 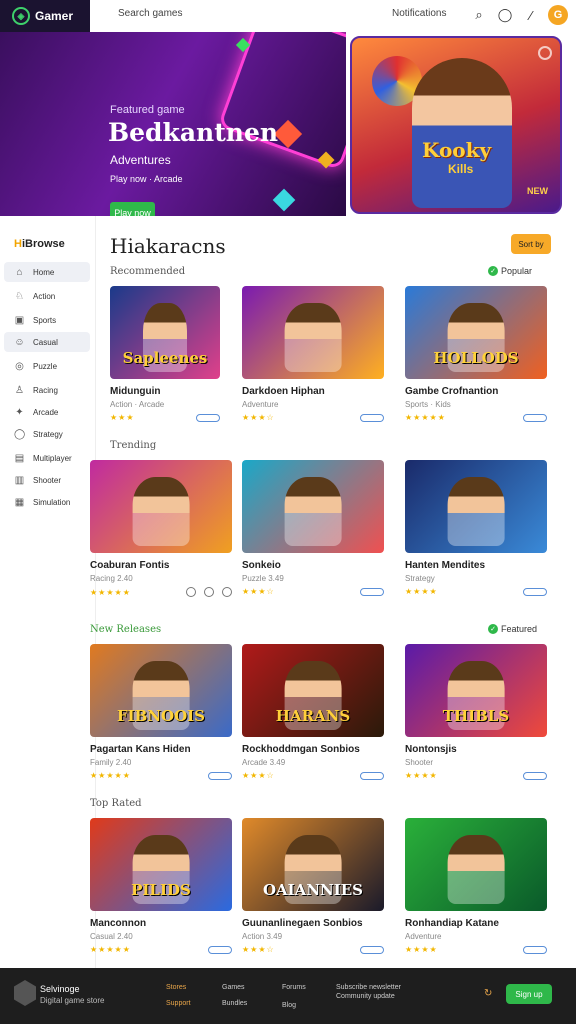 I want to click on star-rating: ★★★☆, so click(x=258, y=775).